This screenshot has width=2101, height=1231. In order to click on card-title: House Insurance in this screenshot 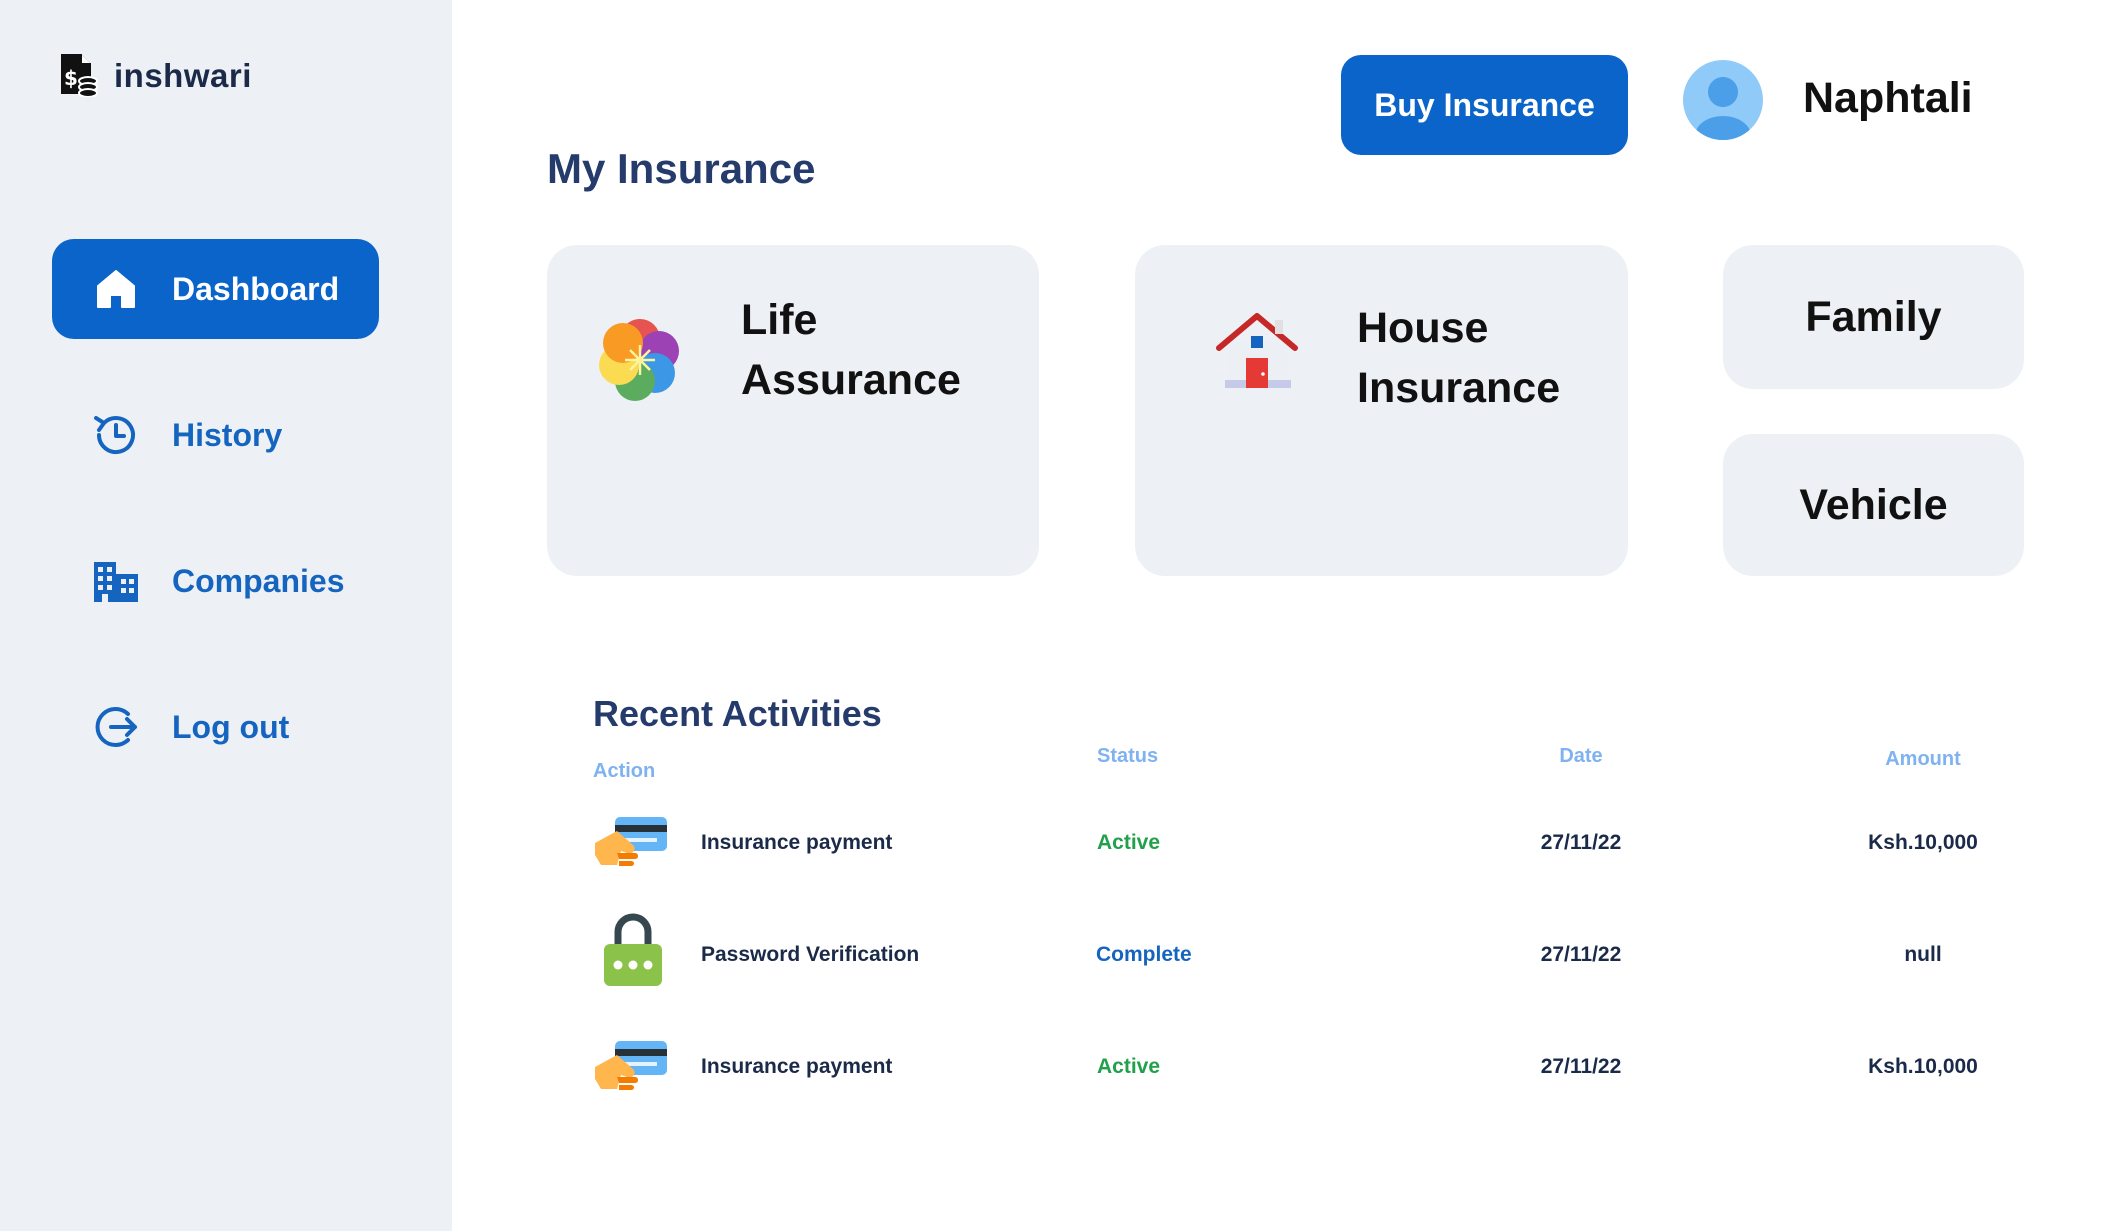, I will do `click(1487, 358)`.